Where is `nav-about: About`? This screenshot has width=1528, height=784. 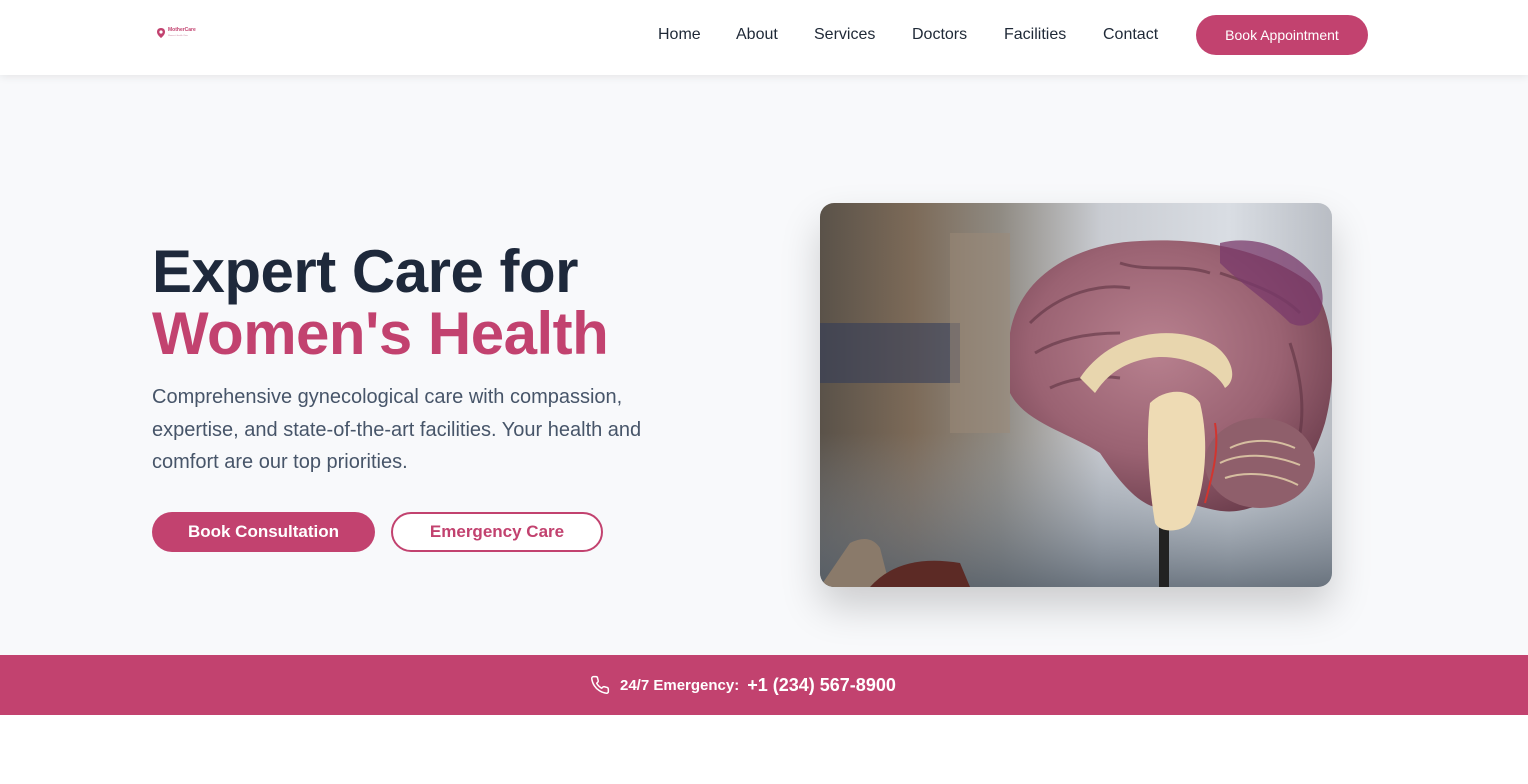
nav-about: About is located at coordinates (757, 35).